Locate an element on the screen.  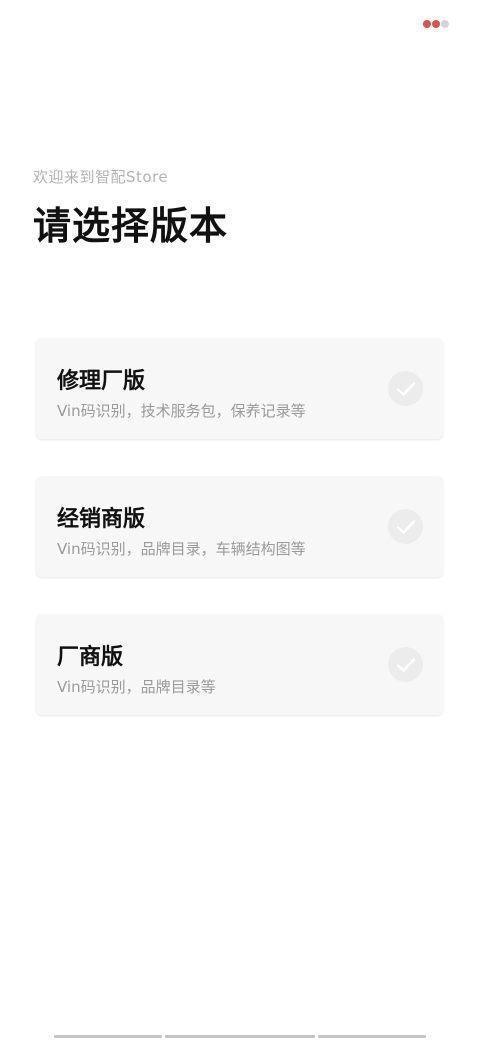
version-card-dealer: 经销商版 Vin码识别，品牌目录，车辆结构图等 is located at coordinates (239, 526).